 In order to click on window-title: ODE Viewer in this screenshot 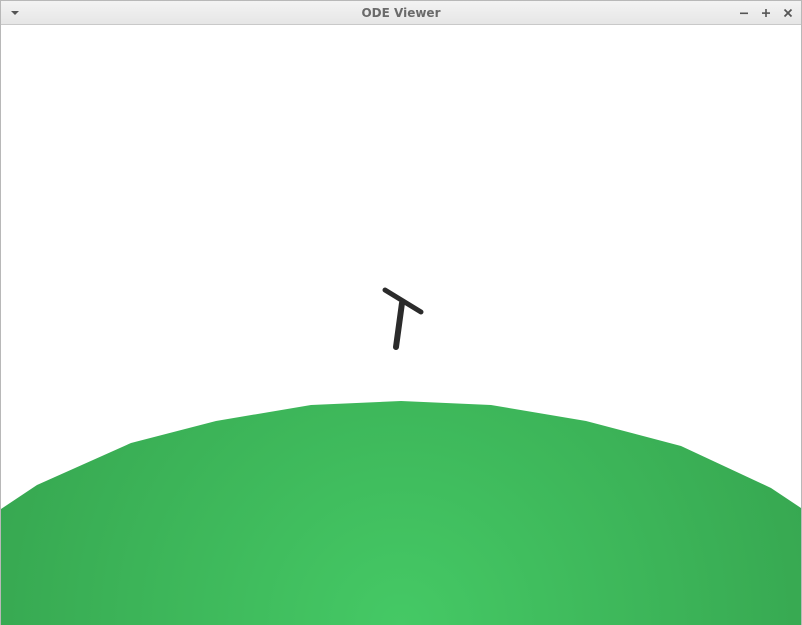, I will do `click(401, 13)`.